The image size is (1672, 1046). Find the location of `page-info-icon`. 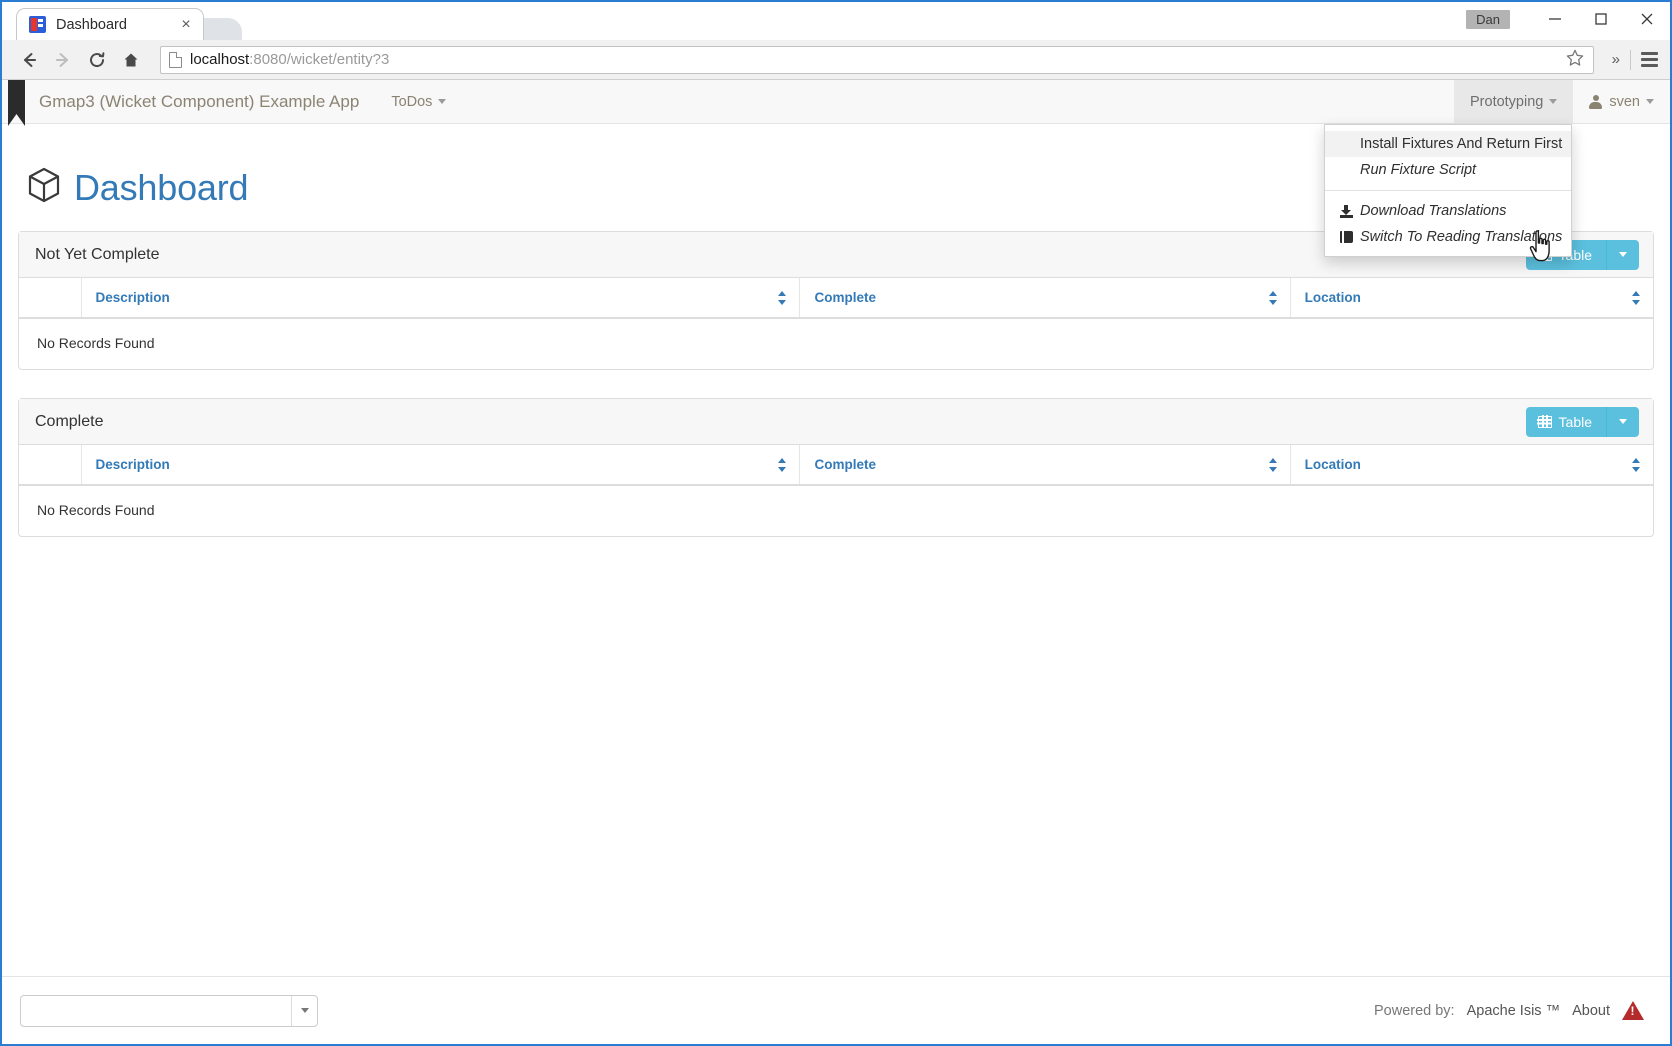

page-info-icon is located at coordinates (175, 59).